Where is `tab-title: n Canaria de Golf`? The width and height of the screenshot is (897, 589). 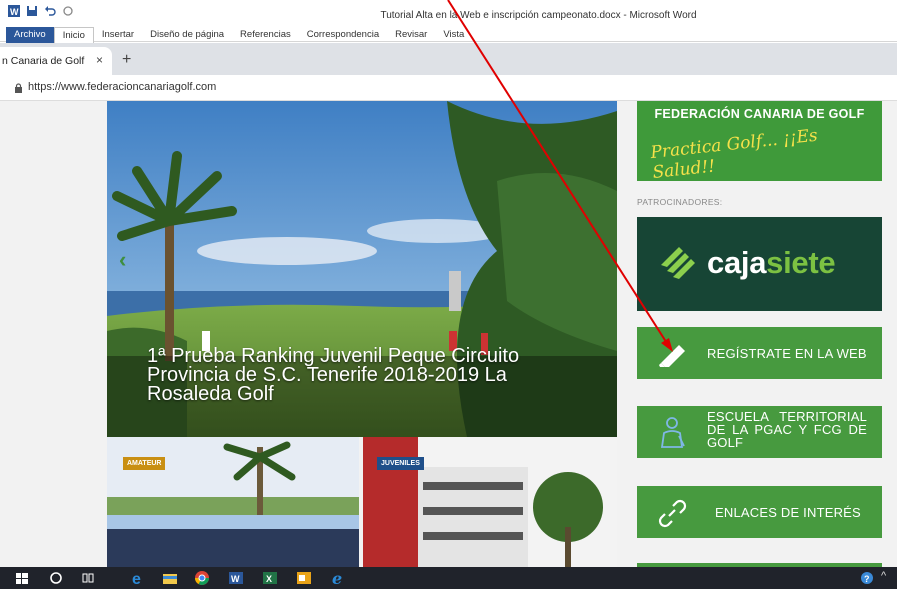
tab-title: n Canaria de Golf is located at coordinates (43, 61).